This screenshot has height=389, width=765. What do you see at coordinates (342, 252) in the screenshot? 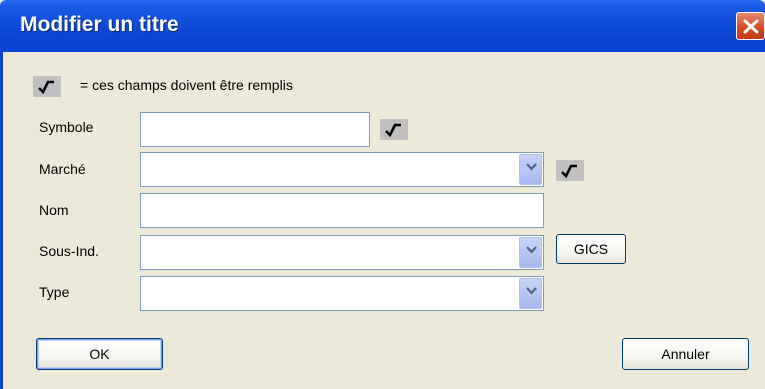
I see `sous-ind-select` at bounding box center [342, 252].